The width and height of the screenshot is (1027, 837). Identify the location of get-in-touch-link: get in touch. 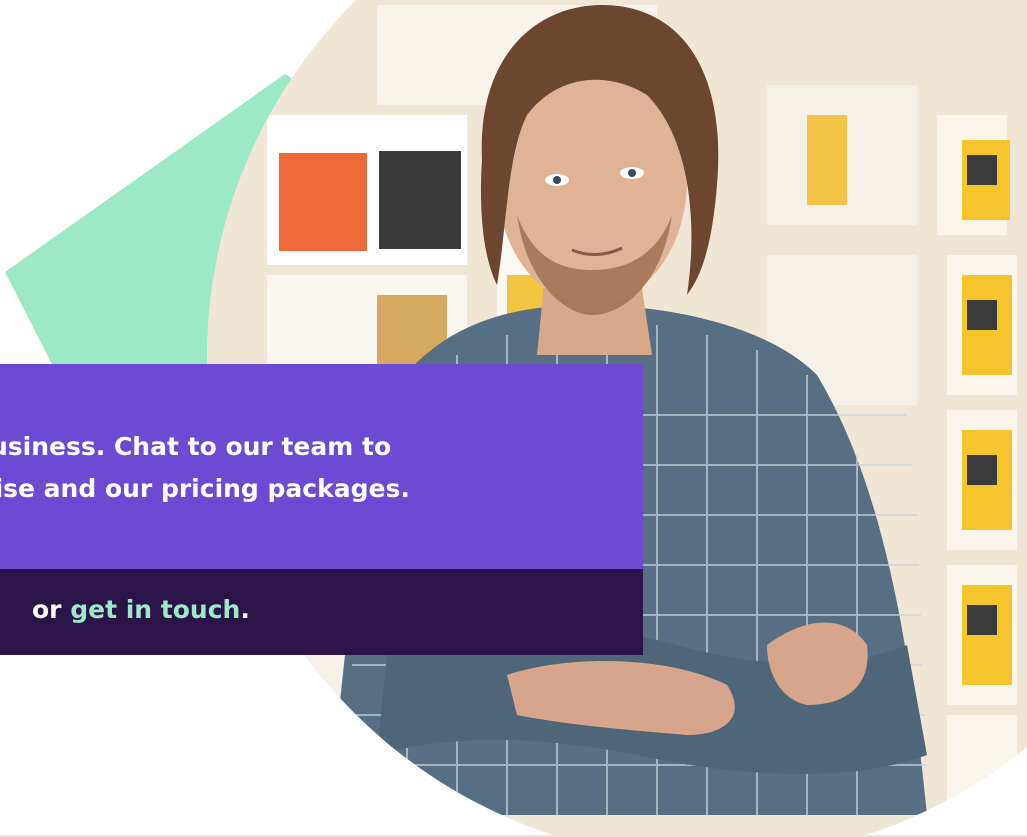
(155, 609).